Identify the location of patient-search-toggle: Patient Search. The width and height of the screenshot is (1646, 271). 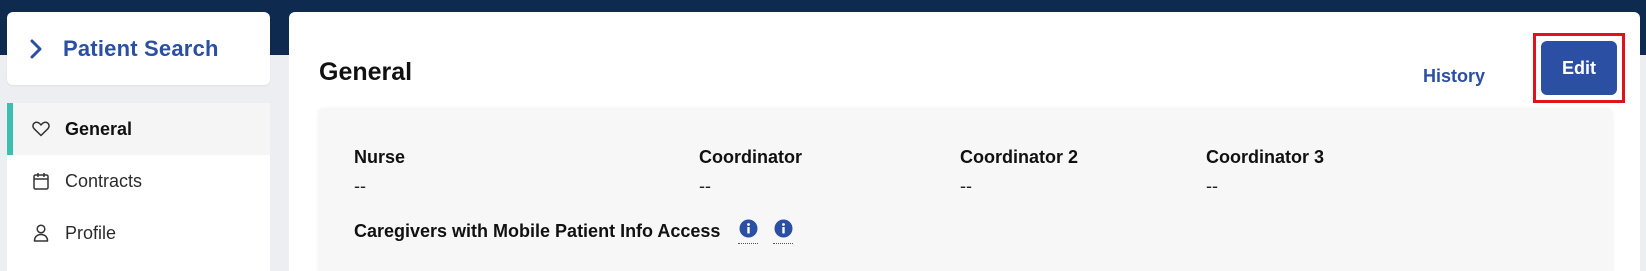
(138, 48).